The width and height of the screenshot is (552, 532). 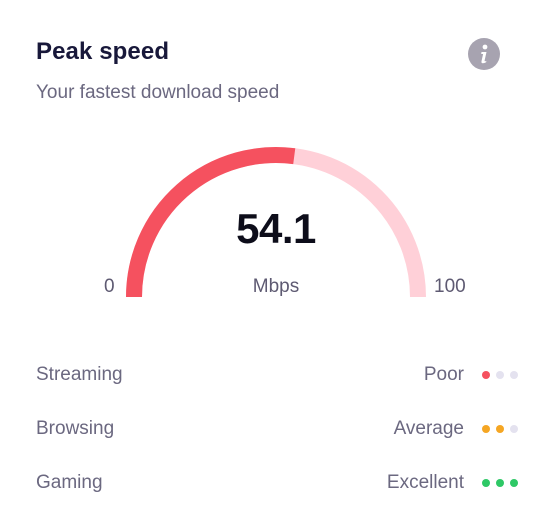 What do you see at coordinates (69, 482) in the screenshot?
I see `activity-label: Gaming` at bounding box center [69, 482].